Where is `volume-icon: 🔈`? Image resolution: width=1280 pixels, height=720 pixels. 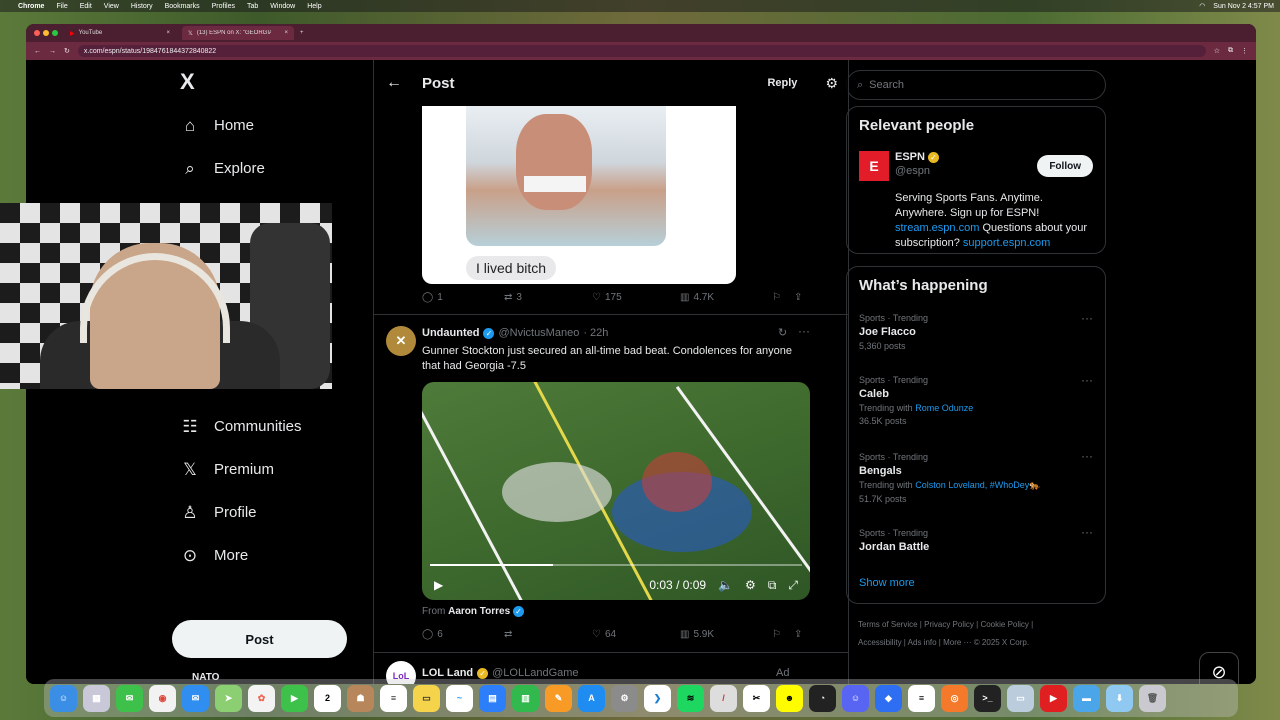
volume-icon: 🔈 is located at coordinates (725, 585).